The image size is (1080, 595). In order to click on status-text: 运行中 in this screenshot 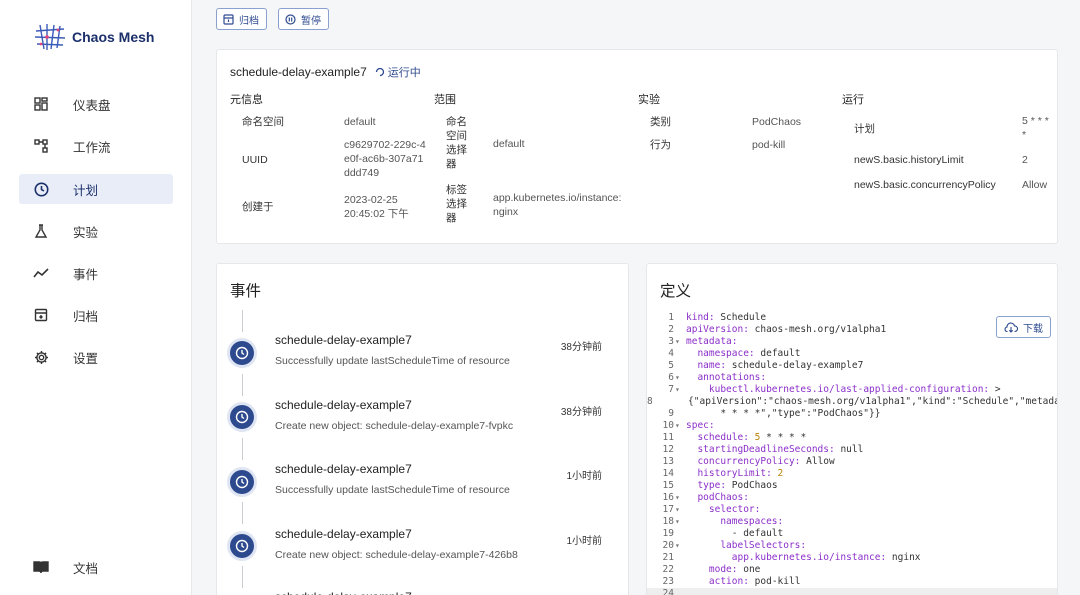, I will do `click(404, 73)`.